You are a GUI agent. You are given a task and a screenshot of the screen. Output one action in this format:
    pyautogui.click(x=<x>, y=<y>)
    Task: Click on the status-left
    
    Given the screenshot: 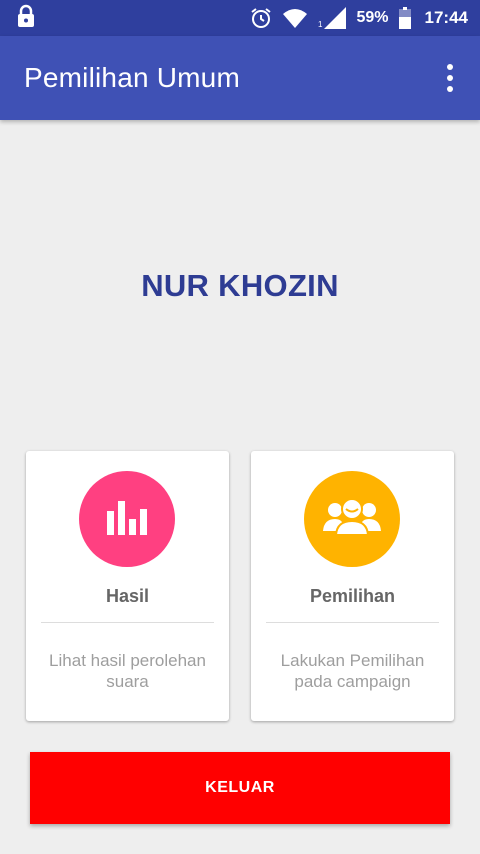 What is the action you would take?
    pyautogui.click(x=26, y=18)
    